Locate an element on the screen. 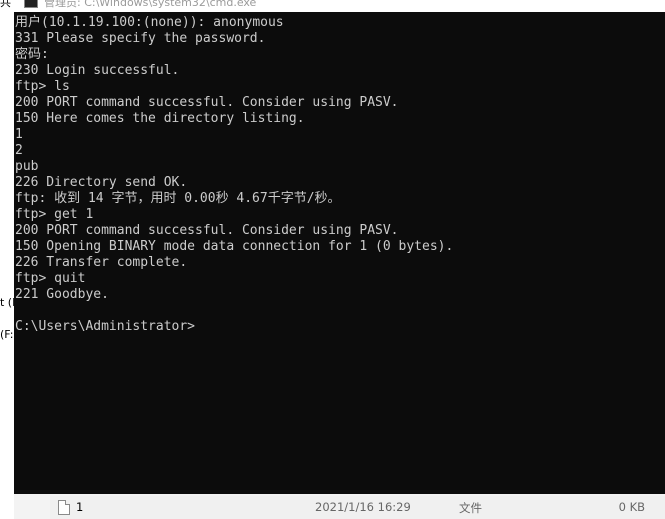 The image size is (665, 519). file-modified-date: 2021/1/16 16:29 is located at coordinates (363, 507).